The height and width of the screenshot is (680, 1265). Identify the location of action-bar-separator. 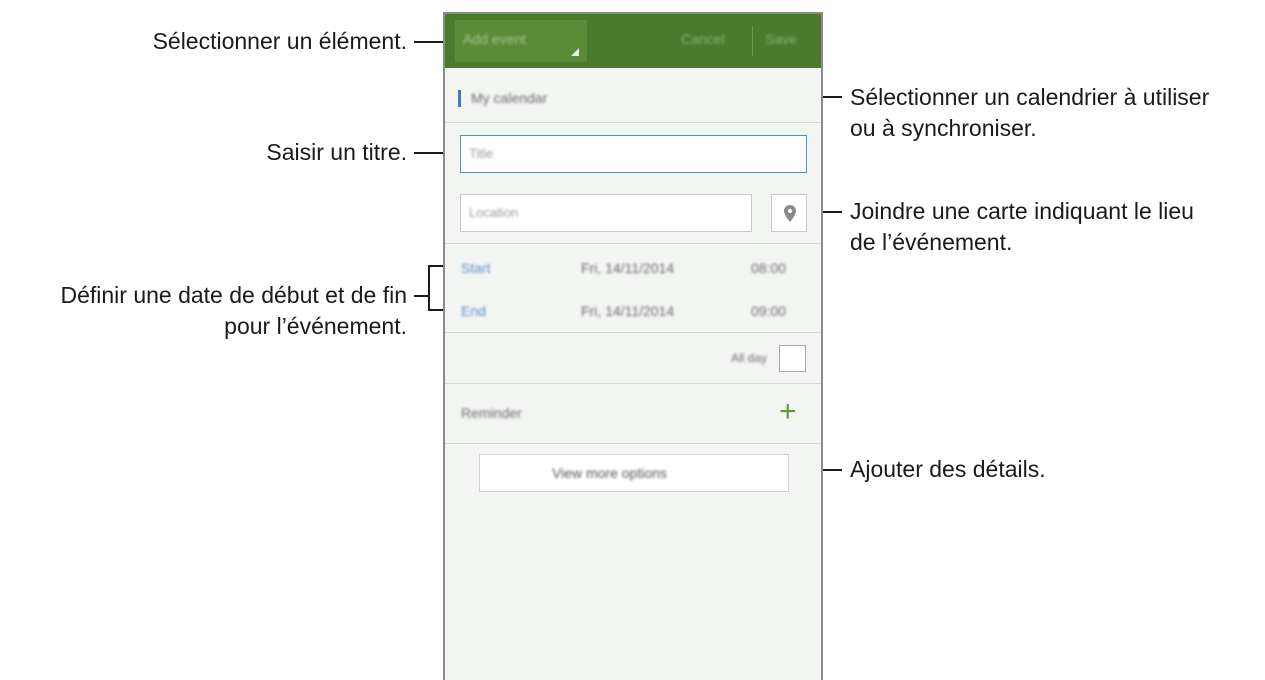
(752, 41).